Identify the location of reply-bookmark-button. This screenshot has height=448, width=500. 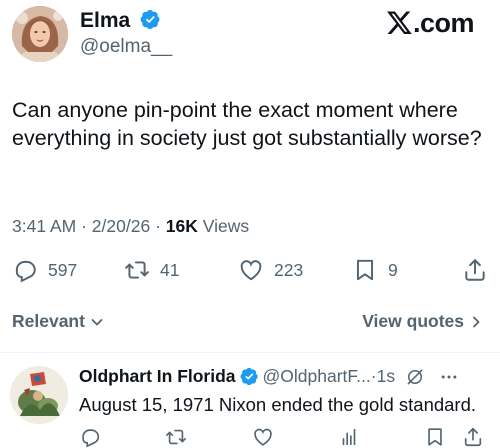
(435, 437).